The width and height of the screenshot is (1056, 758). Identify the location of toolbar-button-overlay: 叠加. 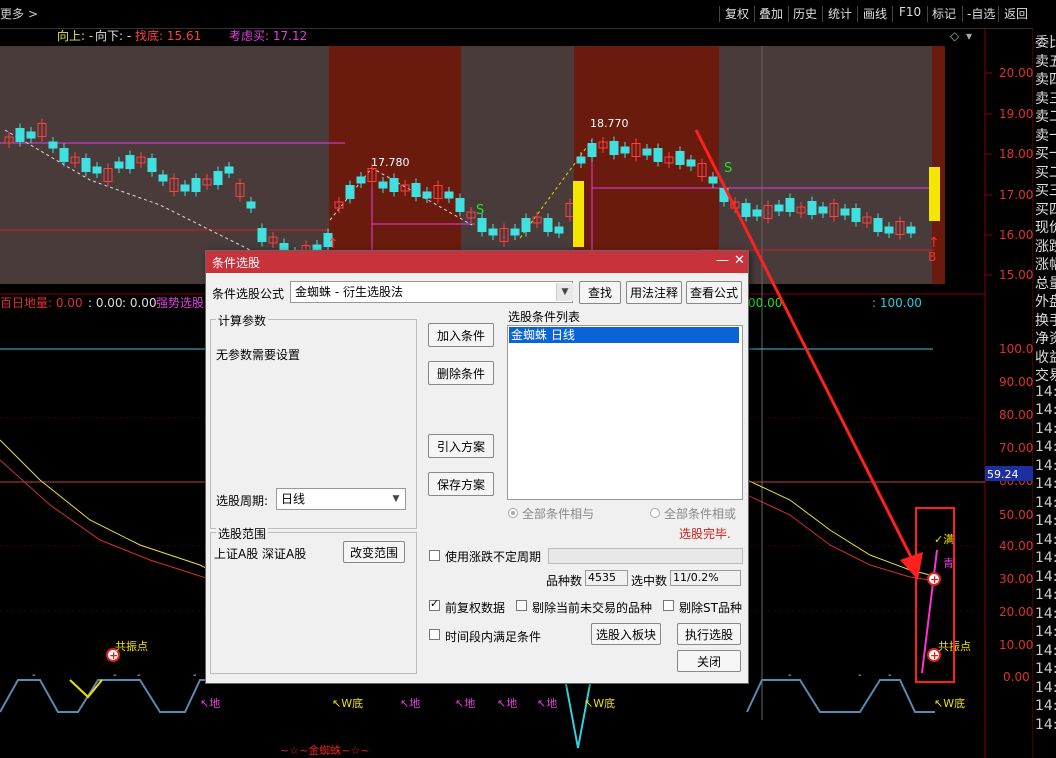
(771, 13).